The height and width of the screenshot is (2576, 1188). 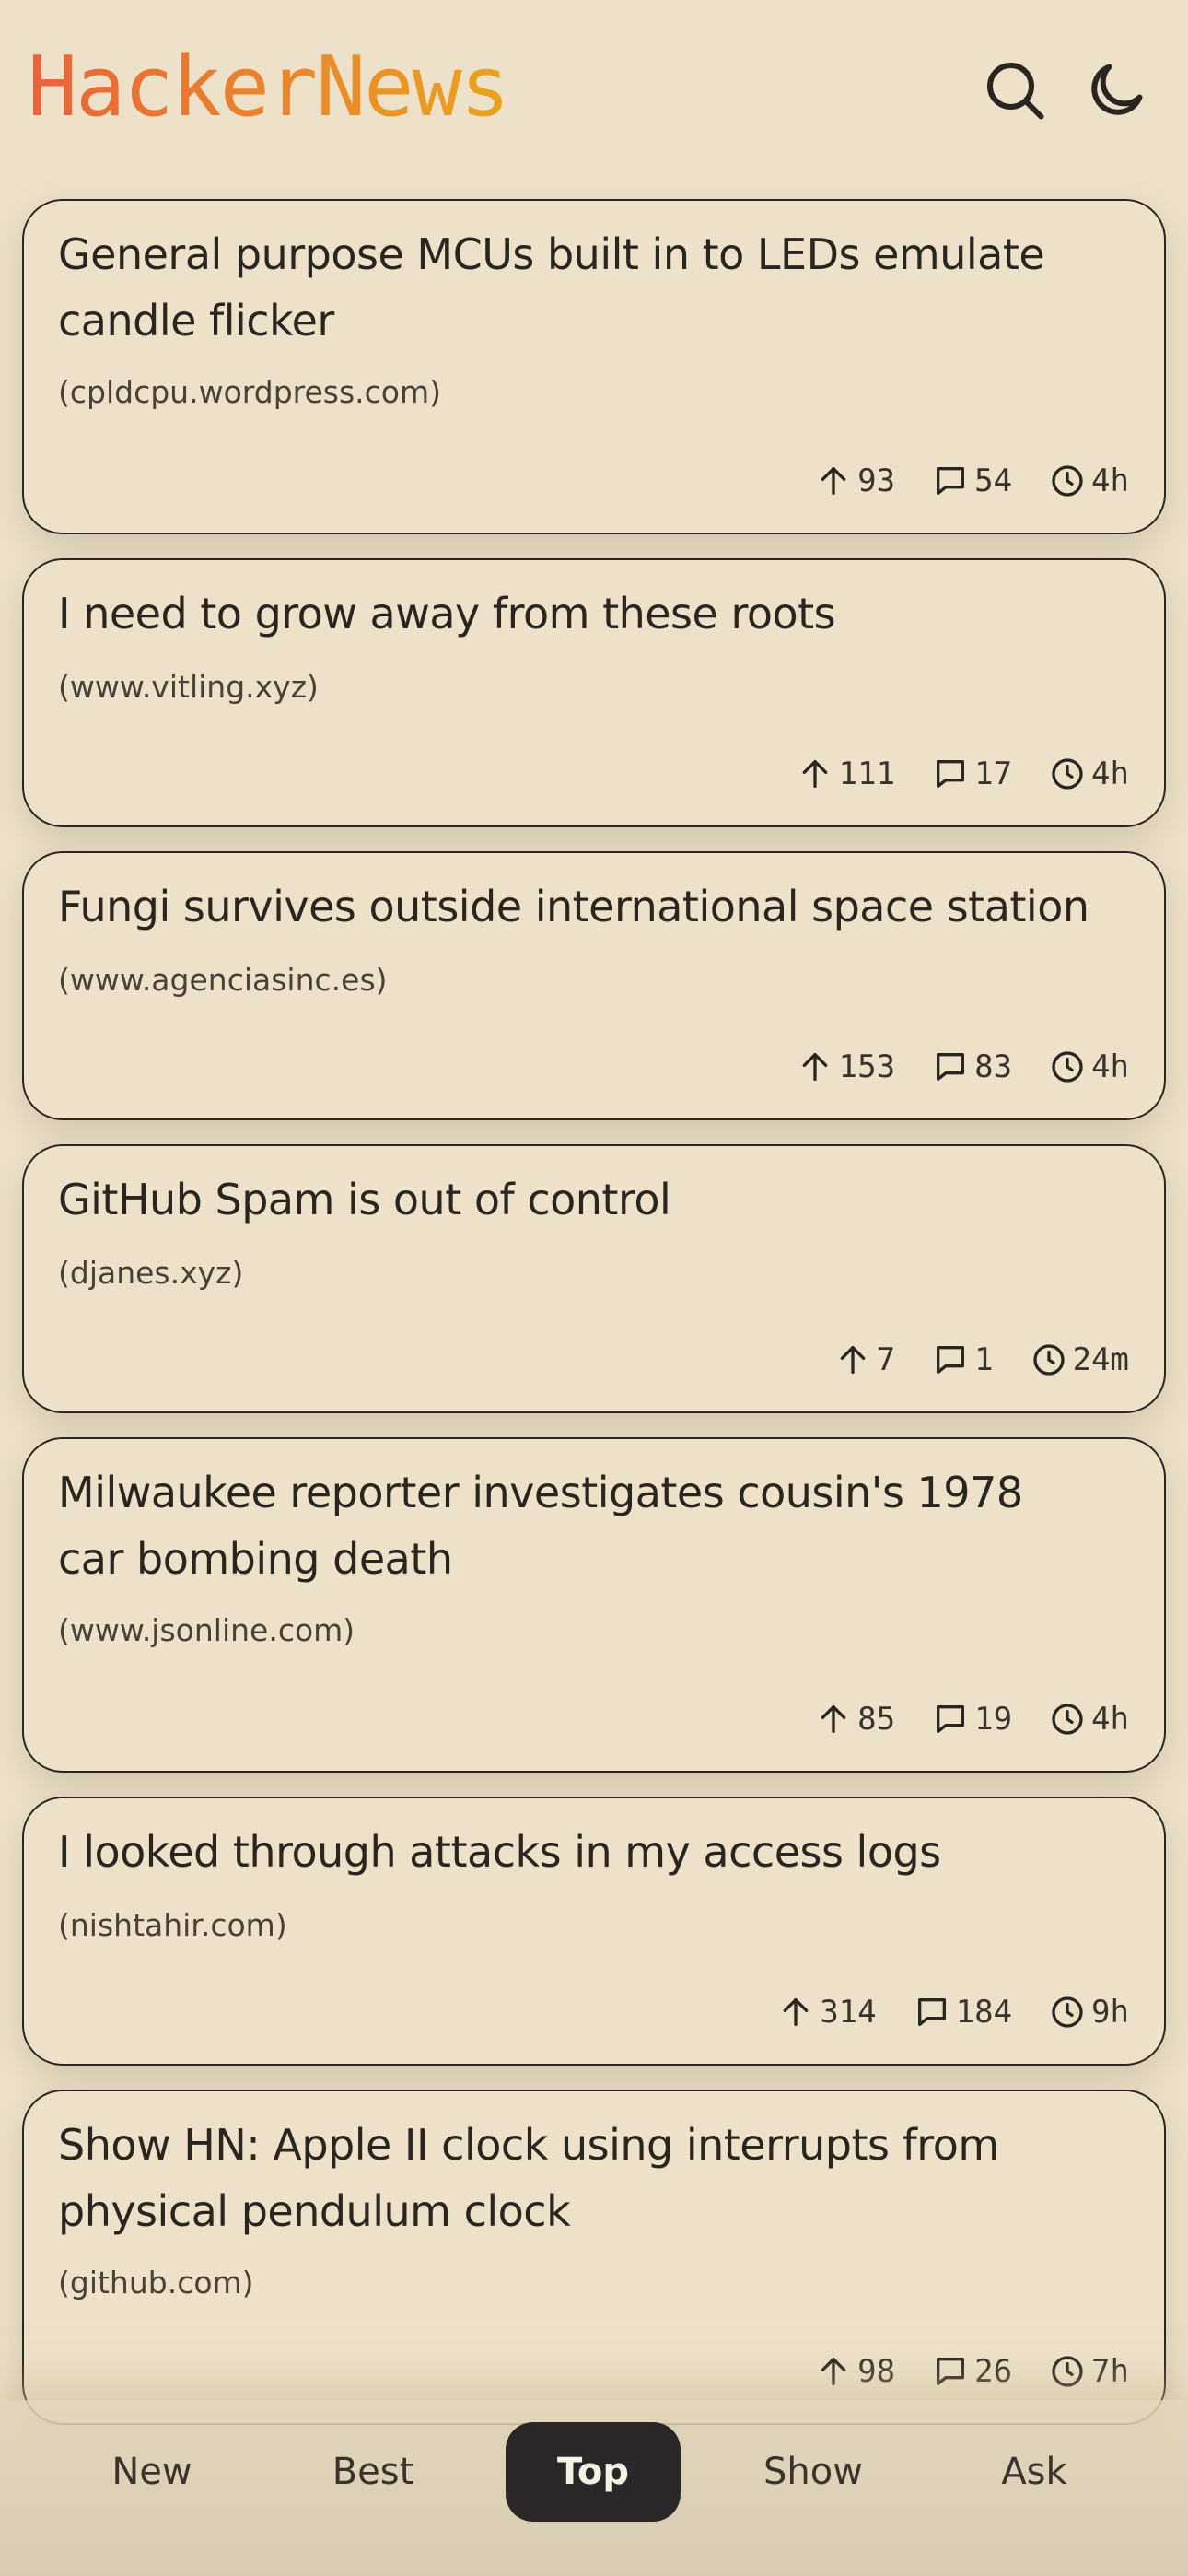 What do you see at coordinates (972, 773) in the screenshot?
I see `comments-stat: 17` at bounding box center [972, 773].